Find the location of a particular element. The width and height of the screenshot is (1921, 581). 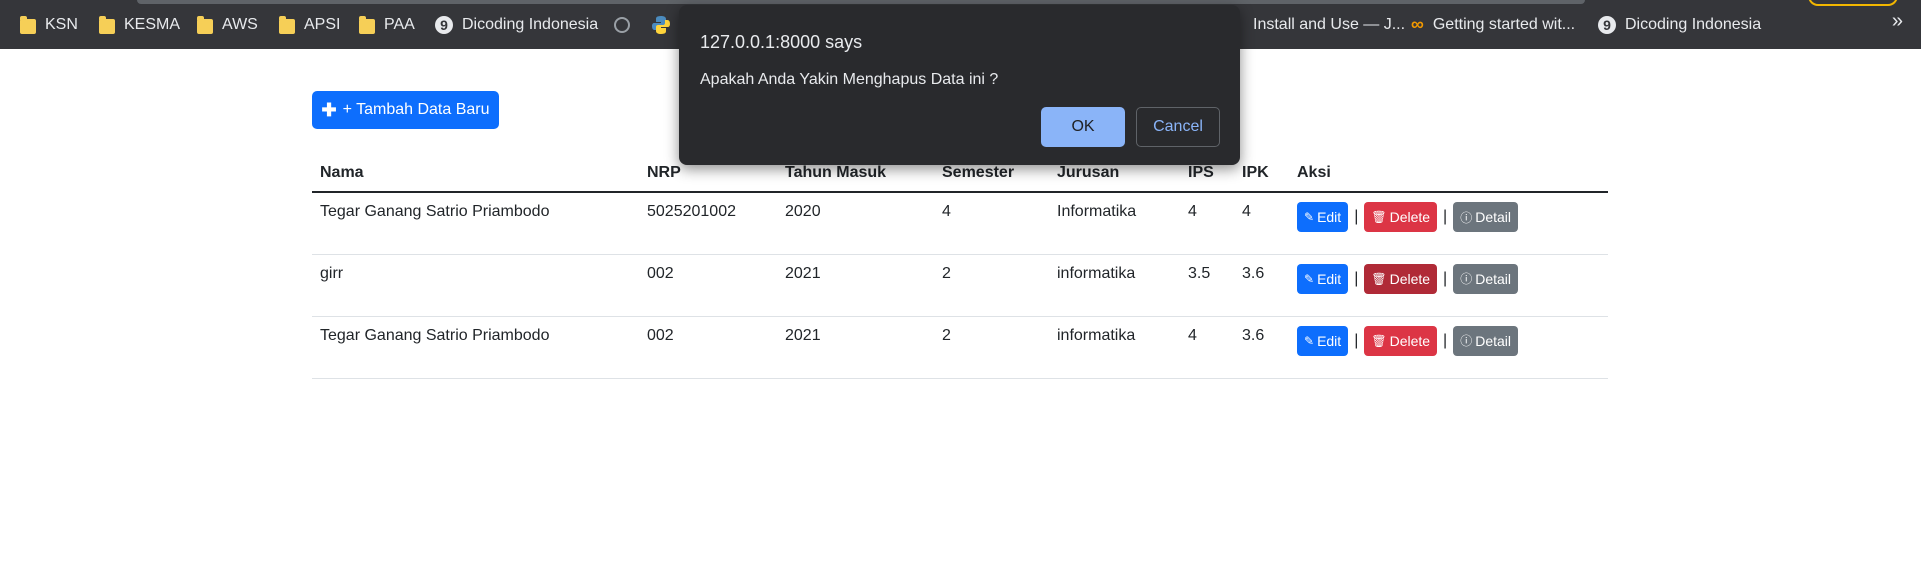

python-icon is located at coordinates (661, 24).